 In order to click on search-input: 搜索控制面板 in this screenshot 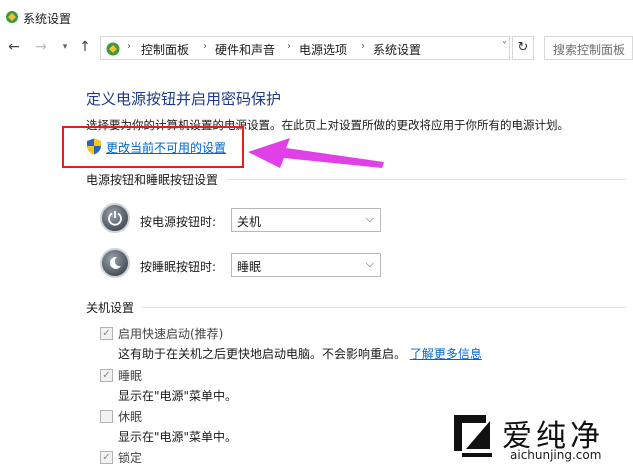, I will do `click(588, 48)`.